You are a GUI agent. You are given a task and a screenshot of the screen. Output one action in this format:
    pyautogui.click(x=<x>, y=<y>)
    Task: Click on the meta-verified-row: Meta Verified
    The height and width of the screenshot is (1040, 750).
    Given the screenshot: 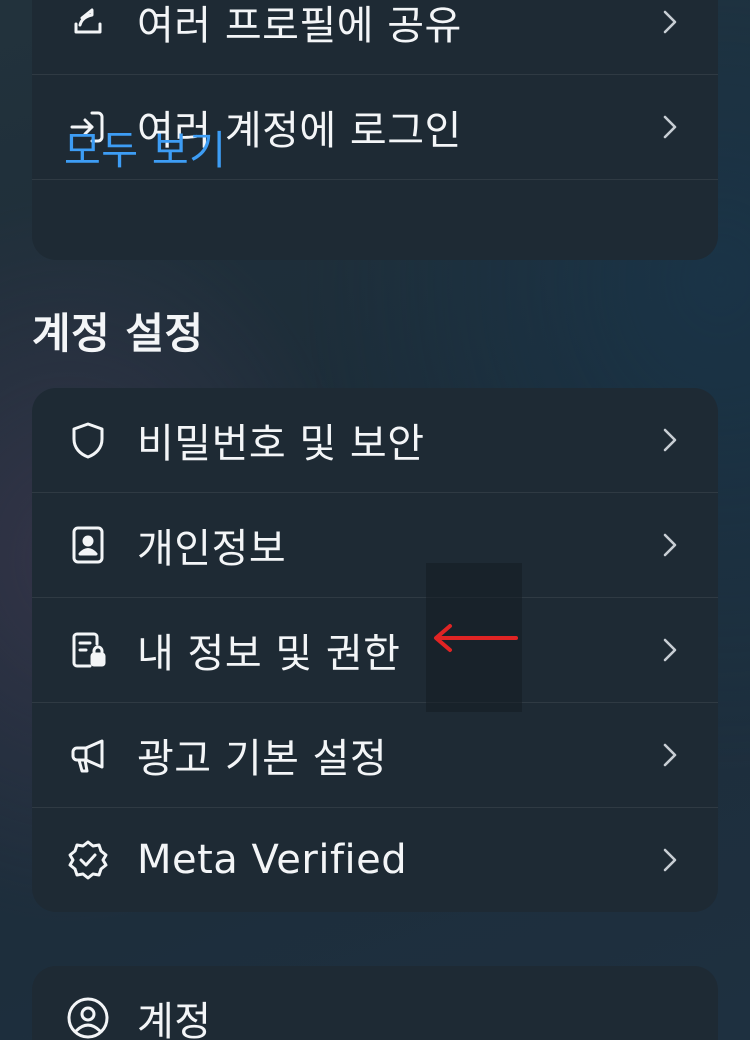 What is the action you would take?
    pyautogui.click(x=375, y=860)
    